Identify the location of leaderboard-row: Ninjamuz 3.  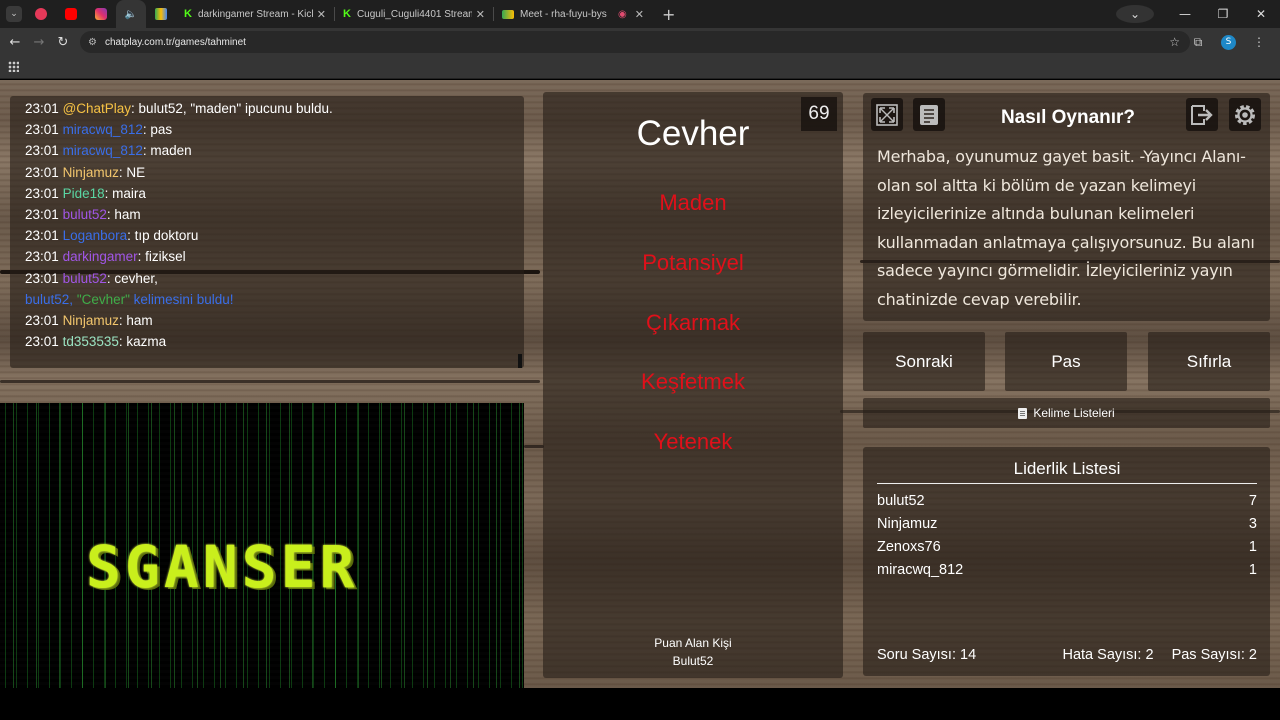
(1067, 524).